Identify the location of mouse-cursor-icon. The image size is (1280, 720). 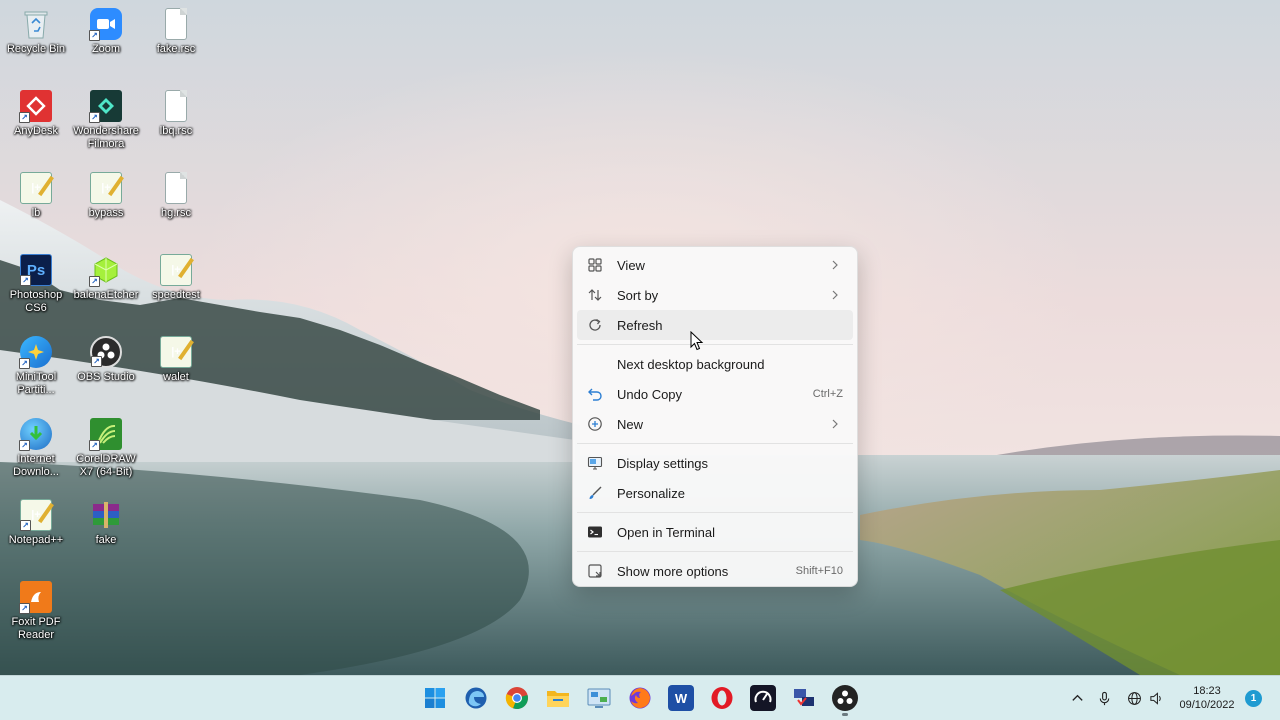
(697, 341).